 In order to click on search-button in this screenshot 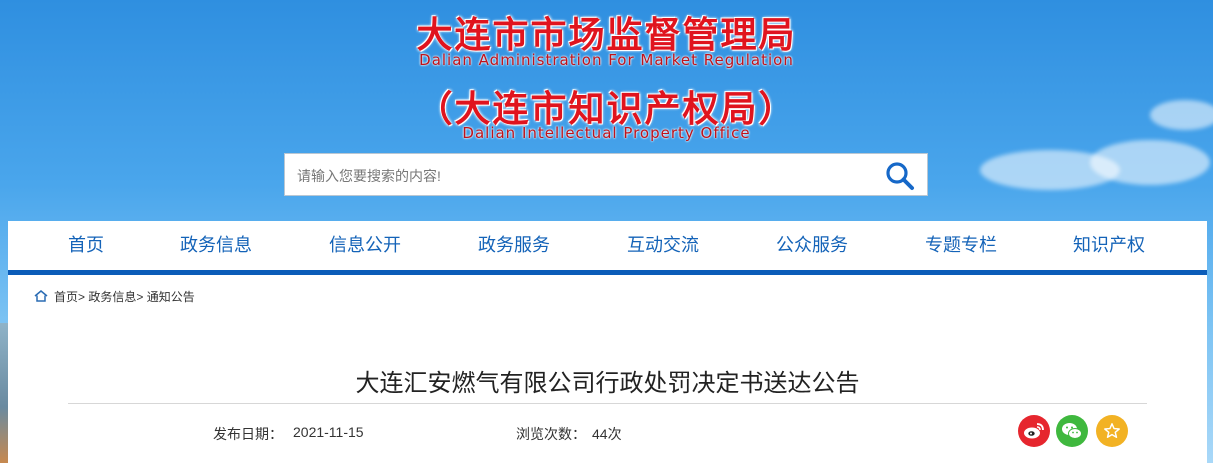, I will do `click(900, 176)`.